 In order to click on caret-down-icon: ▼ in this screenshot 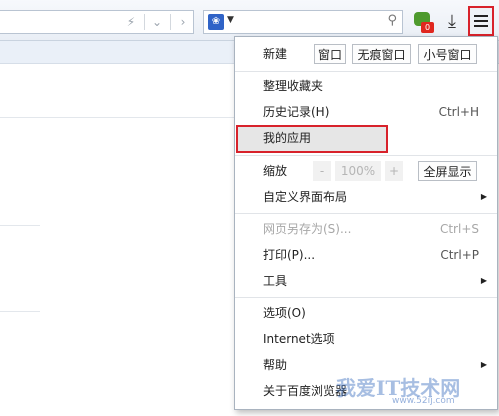, I will do `click(230, 20)`.